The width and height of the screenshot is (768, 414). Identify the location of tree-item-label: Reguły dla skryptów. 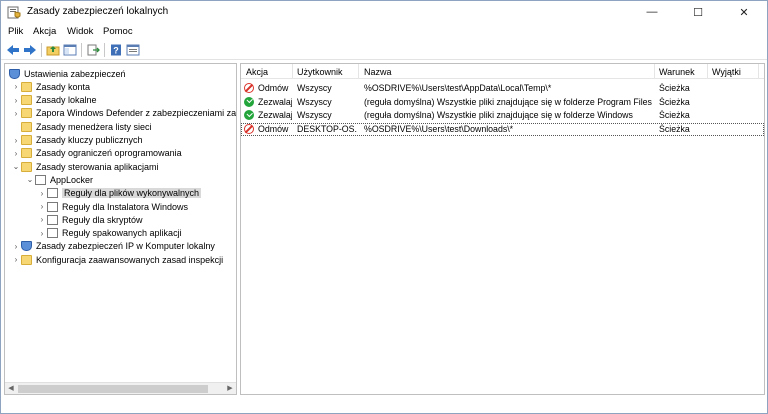
(102, 219).